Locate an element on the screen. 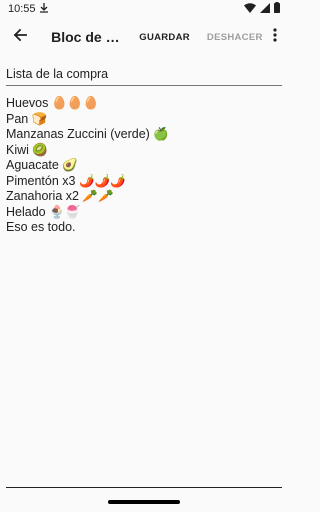 The image size is (320, 512). note-title-field is located at coordinates (144, 74).